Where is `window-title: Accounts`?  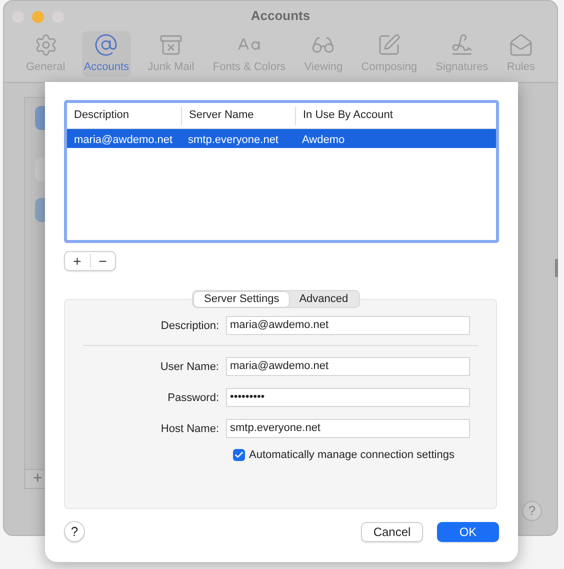 window-title: Accounts is located at coordinates (280, 16).